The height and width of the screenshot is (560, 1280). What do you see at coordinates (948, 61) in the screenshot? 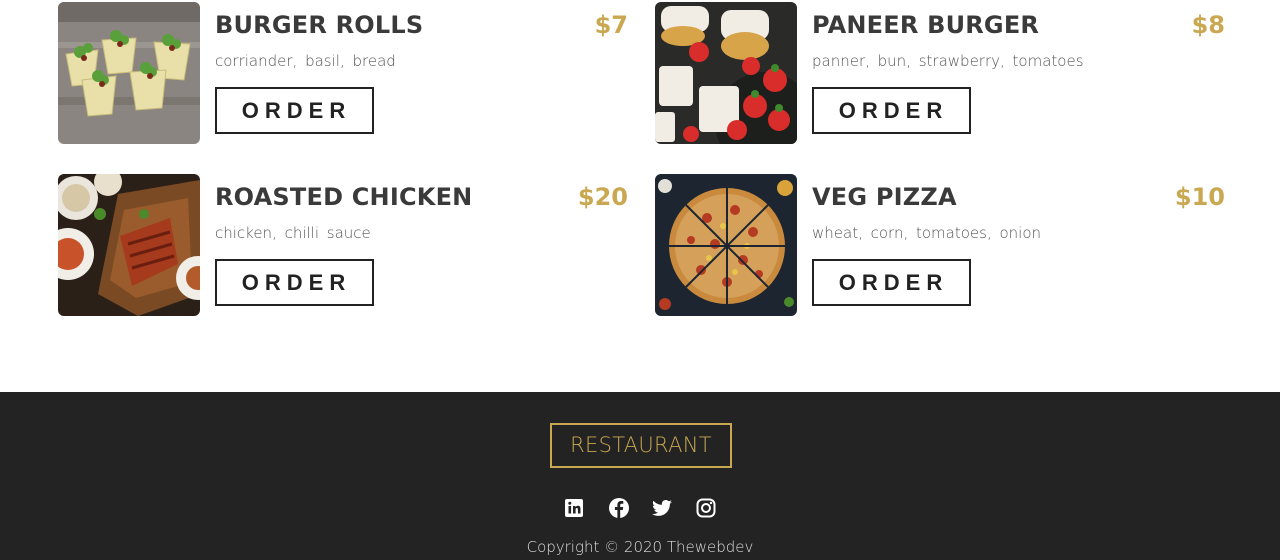
I see `item-description: panner, bun, strawberry, tomatoes` at bounding box center [948, 61].